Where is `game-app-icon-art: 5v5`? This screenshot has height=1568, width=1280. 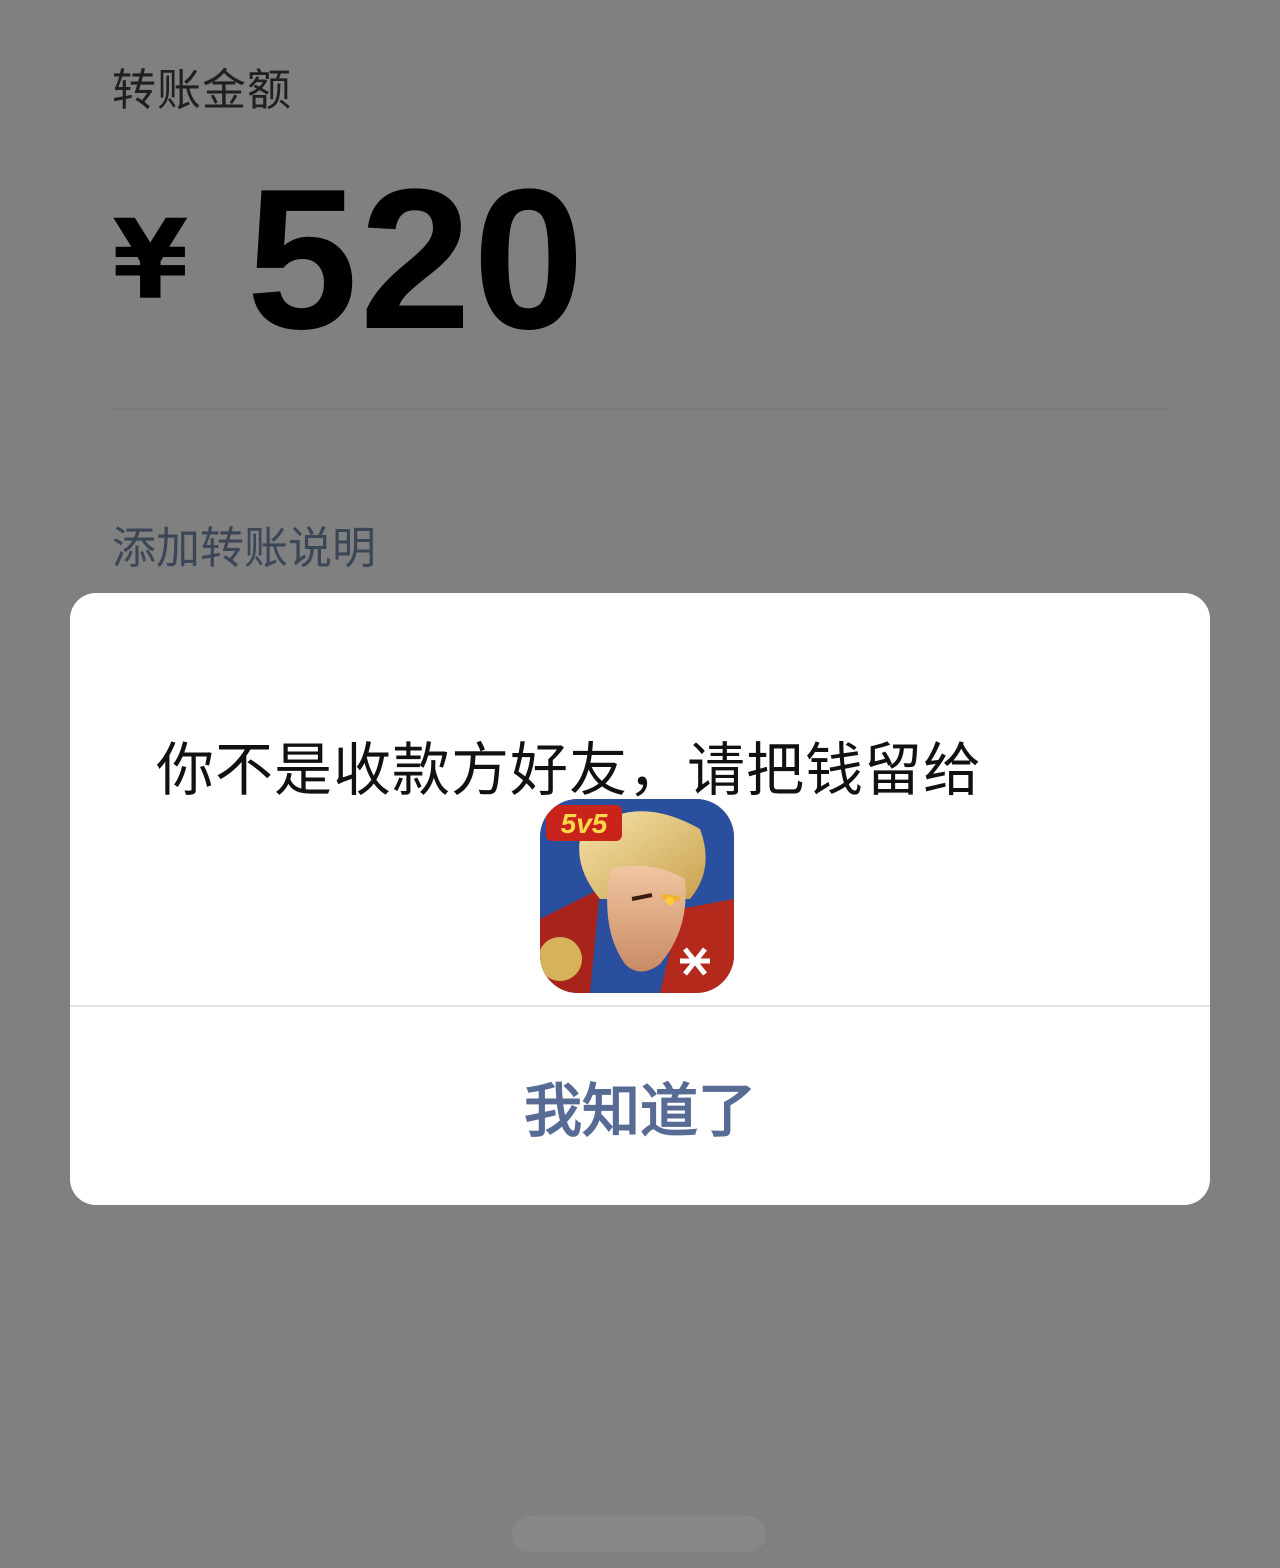 game-app-icon-art: 5v5 is located at coordinates (637, 896).